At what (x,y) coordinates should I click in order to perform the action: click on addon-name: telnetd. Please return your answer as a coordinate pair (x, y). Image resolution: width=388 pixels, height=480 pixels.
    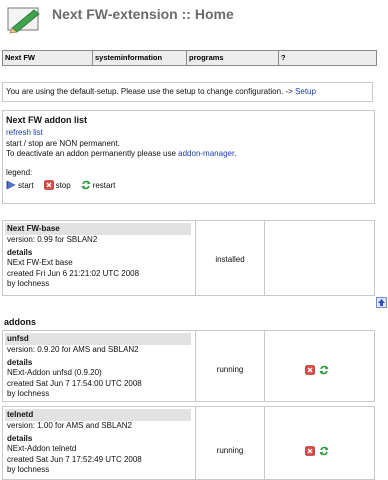
    Looking at the image, I should click on (98, 415).